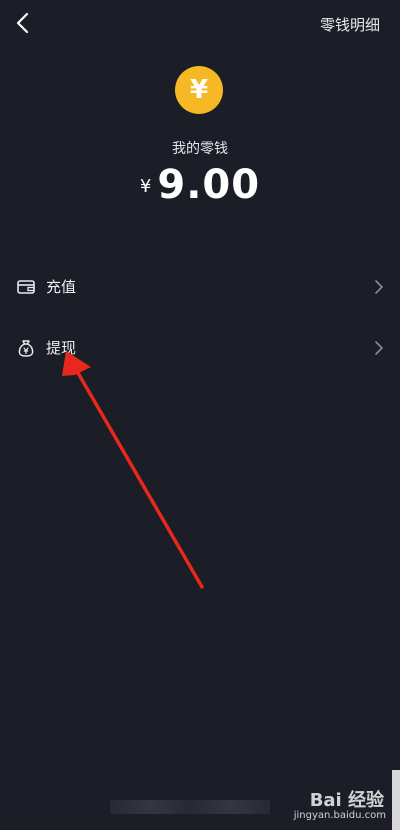 Image resolution: width=400 pixels, height=830 pixels. I want to click on chevron-left-icon, so click(22, 23).